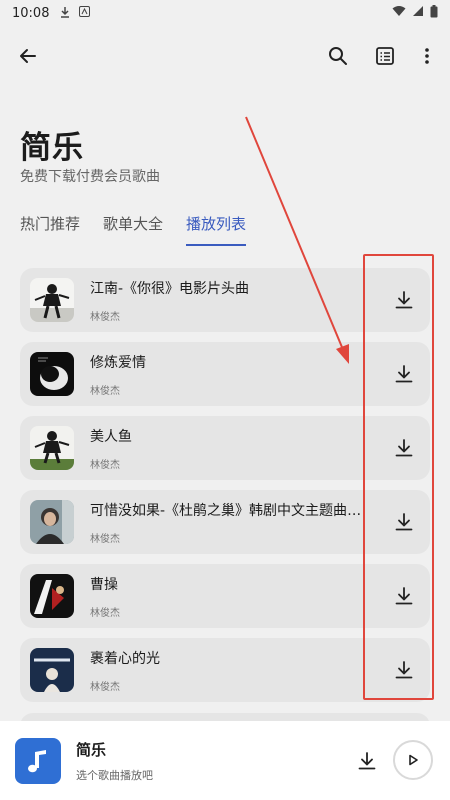 Image resolution: width=450 pixels, height=800 pixels. I want to click on music-note-icon, so click(37, 761).